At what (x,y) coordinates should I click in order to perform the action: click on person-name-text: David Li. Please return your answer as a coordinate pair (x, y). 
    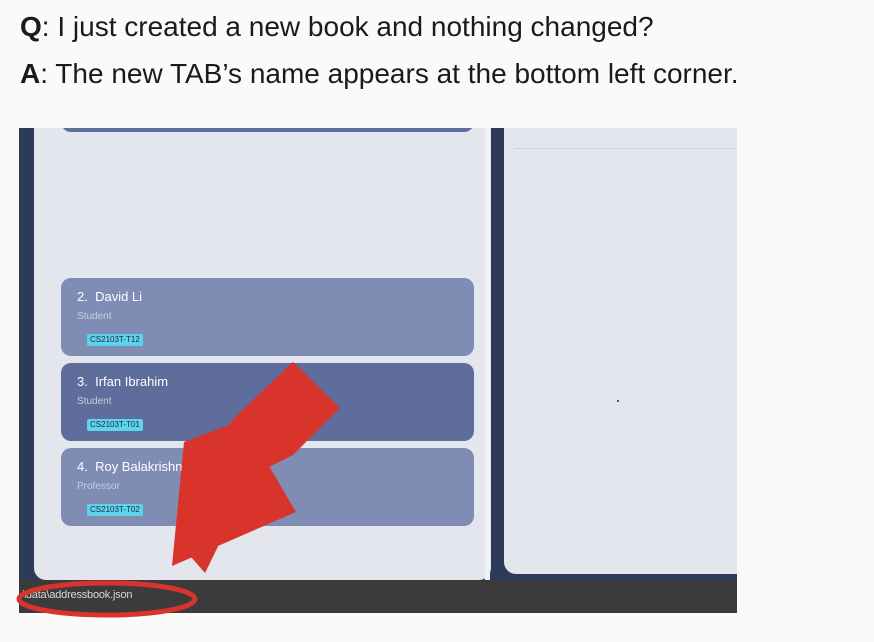
    Looking at the image, I should click on (119, 296).